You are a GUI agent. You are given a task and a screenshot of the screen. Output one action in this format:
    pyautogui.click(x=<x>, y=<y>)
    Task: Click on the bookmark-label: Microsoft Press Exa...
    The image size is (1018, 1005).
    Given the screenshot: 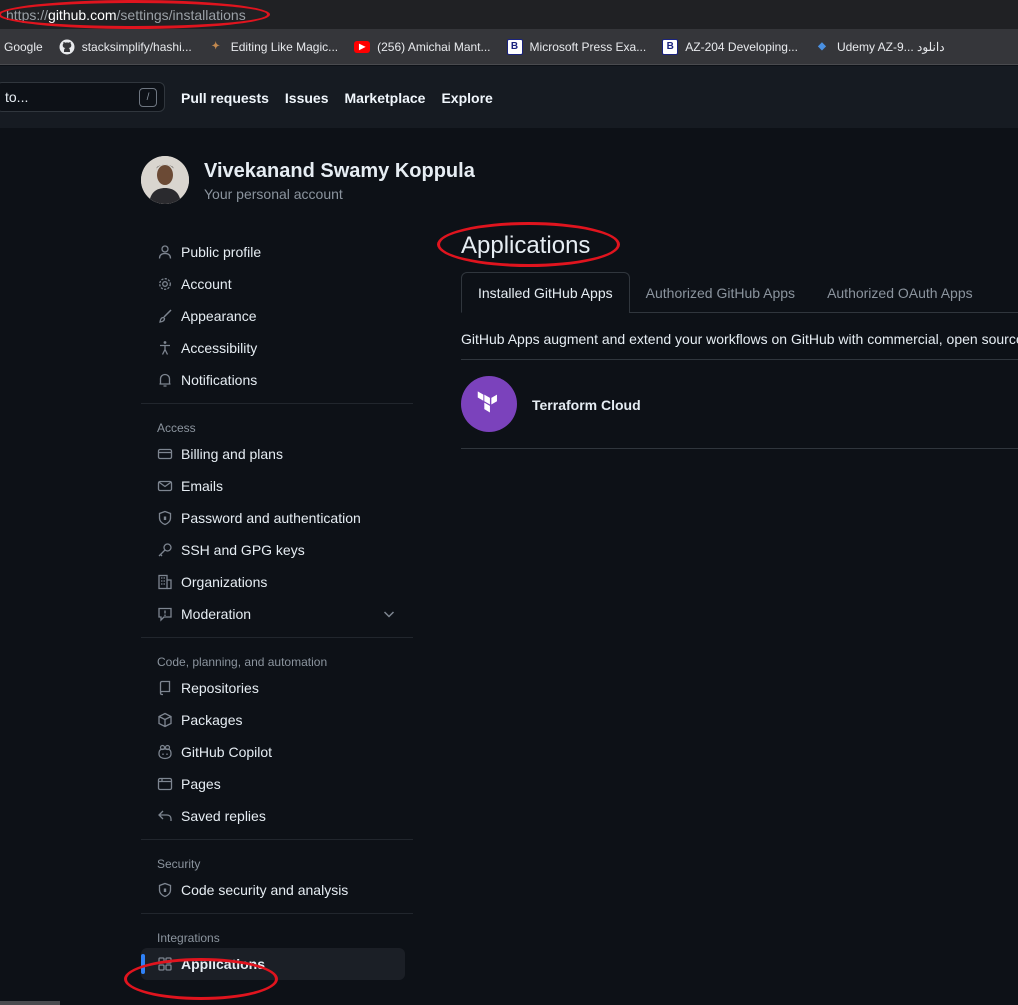 What is the action you would take?
    pyautogui.click(x=588, y=46)
    